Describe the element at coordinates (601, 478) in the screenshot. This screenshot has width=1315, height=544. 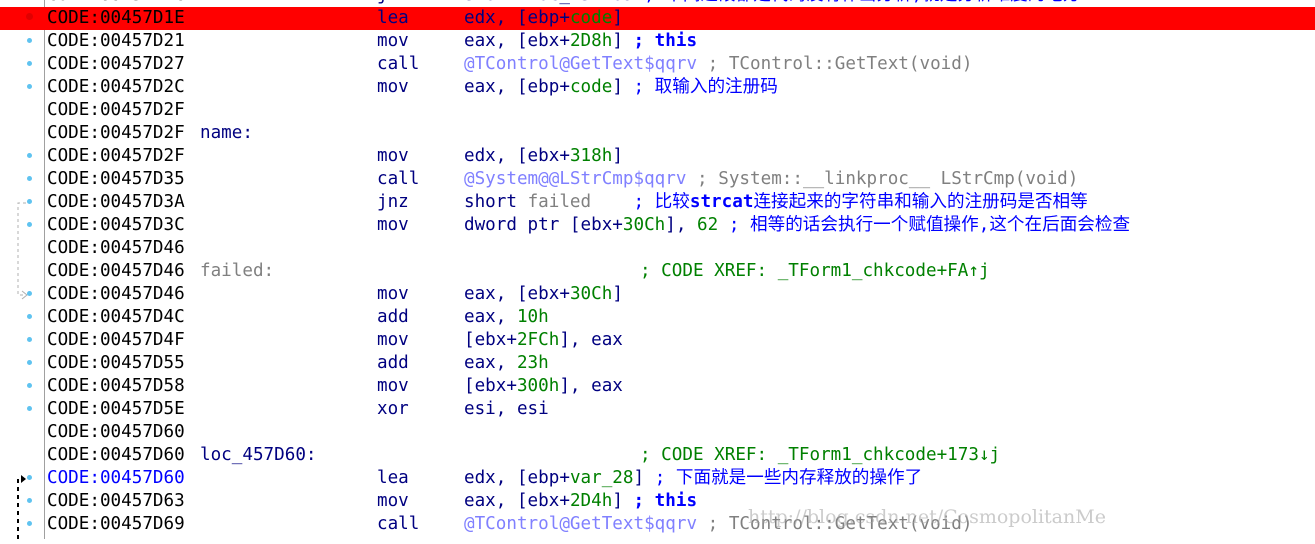
I see `operand-part: var_28` at that location.